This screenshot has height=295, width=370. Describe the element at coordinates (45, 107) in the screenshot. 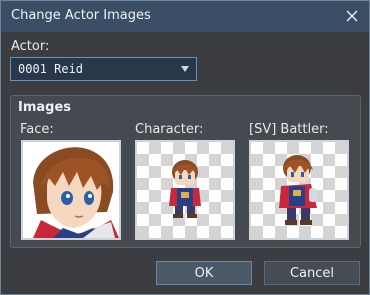

I see `images-group-title: Images` at that location.